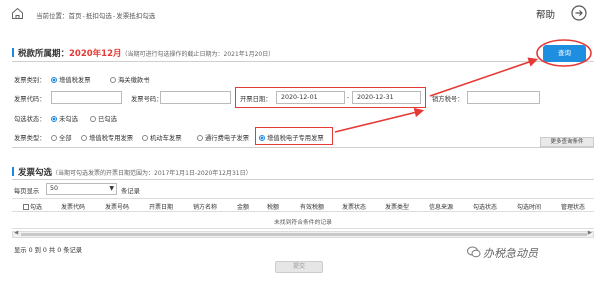 This screenshot has height=284, width=600. What do you see at coordinates (136, 16) in the screenshot?
I see `breadcrumb-current: 发票抵扣勾选` at bounding box center [136, 16].